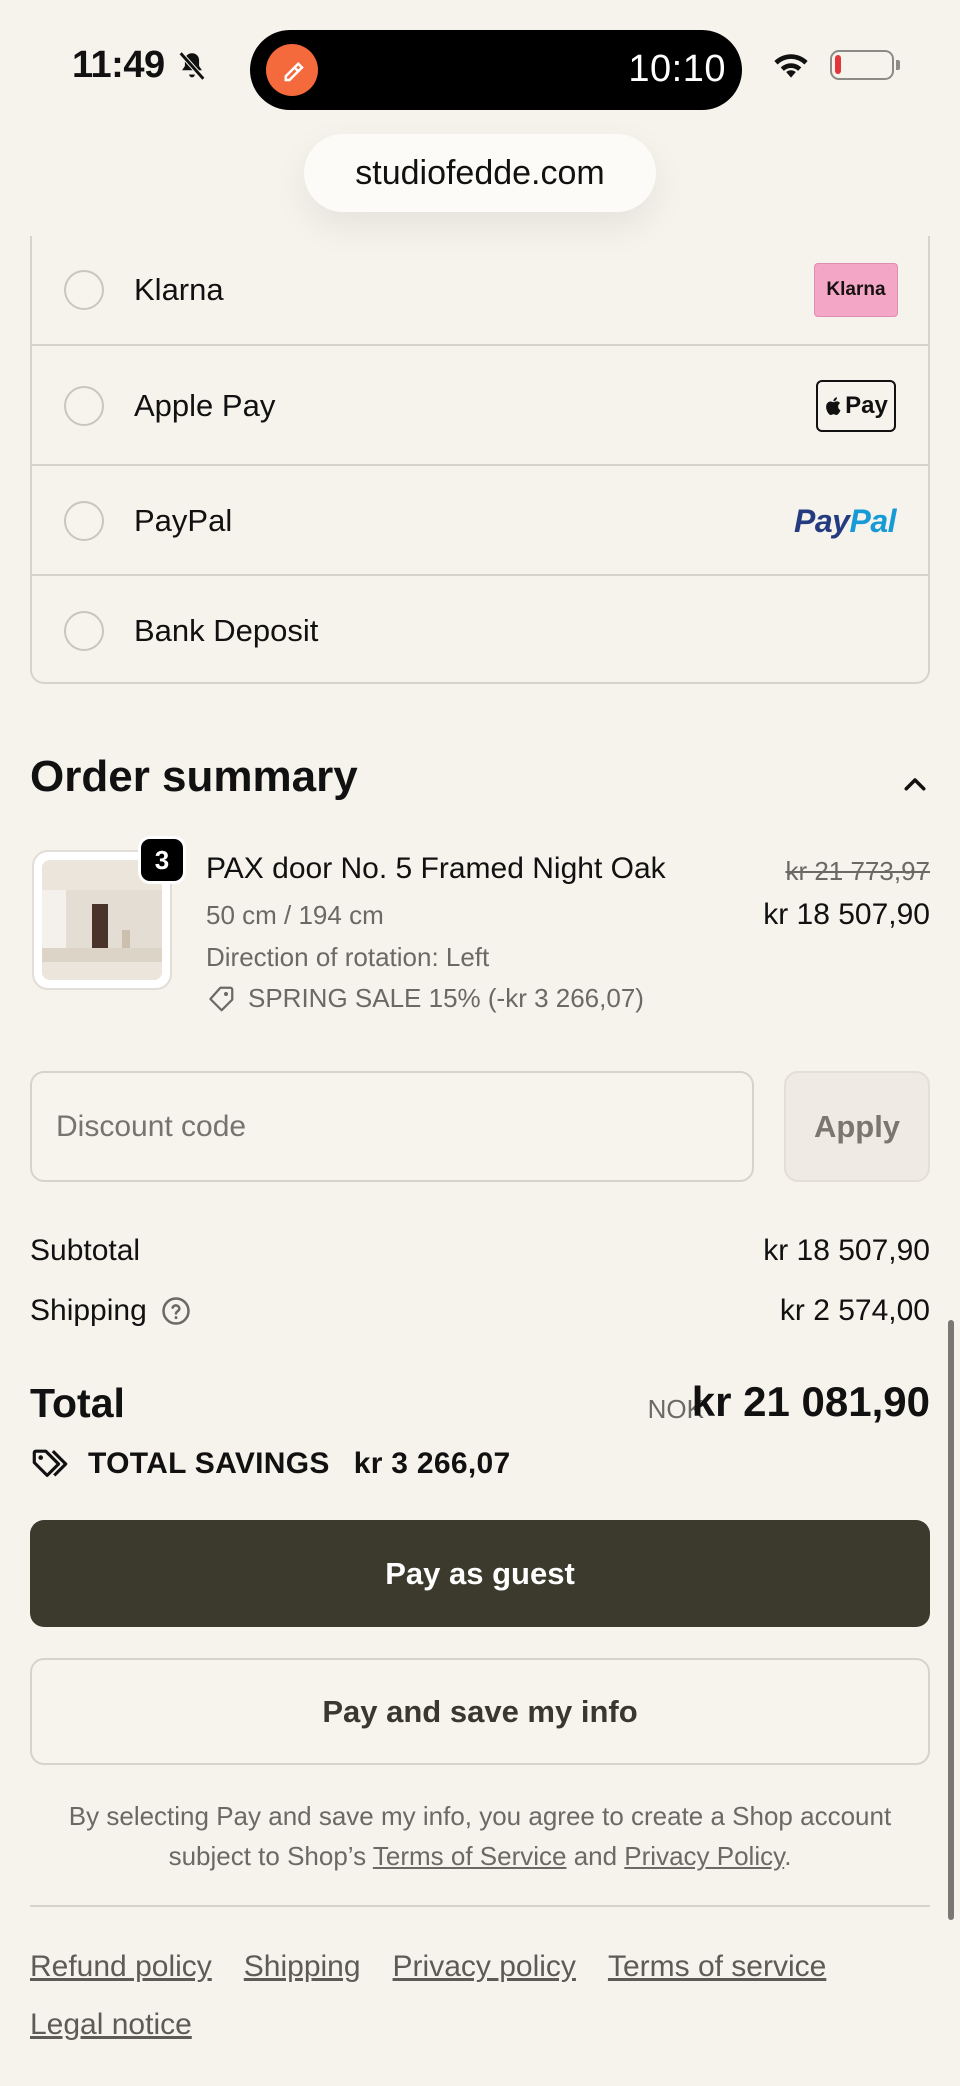 The width and height of the screenshot is (960, 2086). What do you see at coordinates (857, 871) in the screenshot?
I see `original-price: kr 21 773,97` at bounding box center [857, 871].